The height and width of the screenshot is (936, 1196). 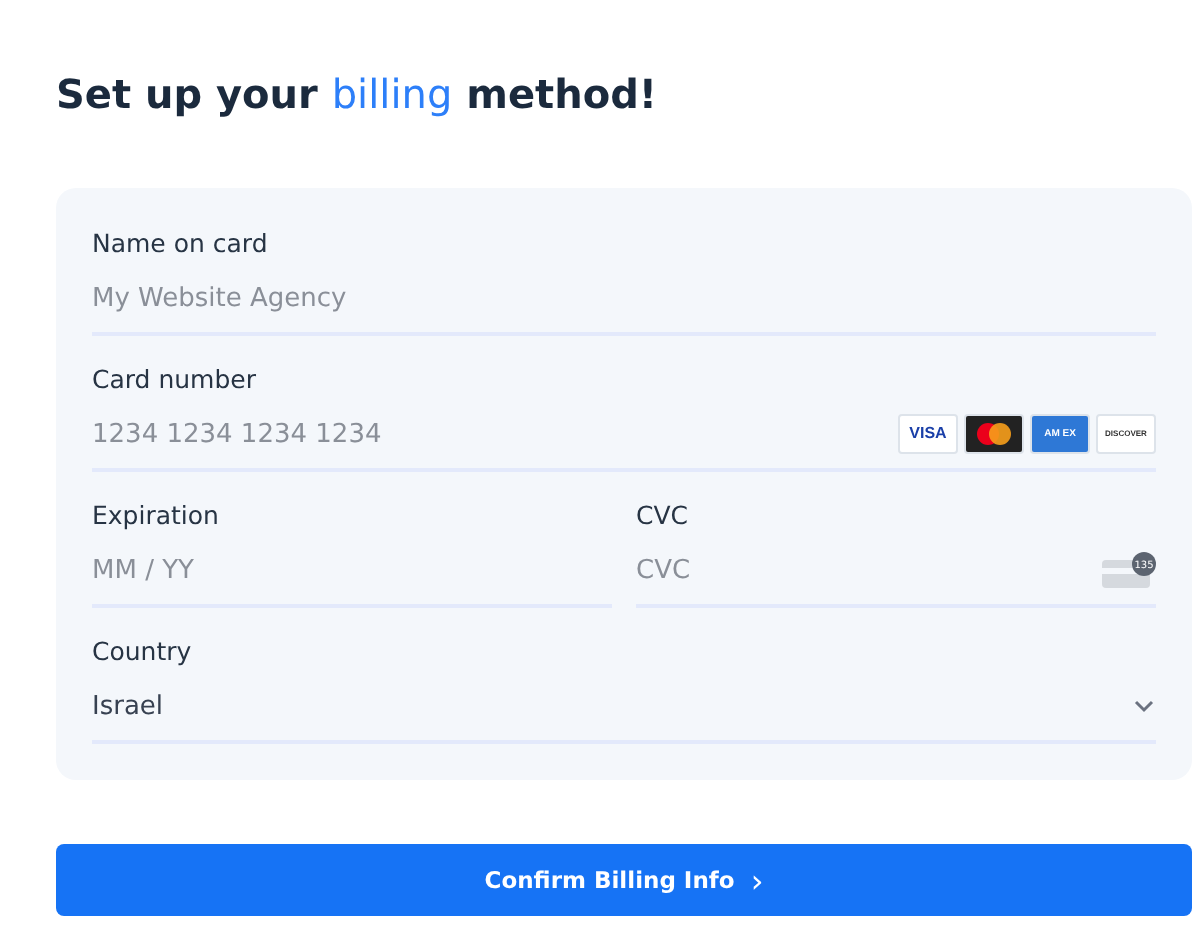 What do you see at coordinates (352, 570) in the screenshot?
I see `text-input: MM / YY` at bounding box center [352, 570].